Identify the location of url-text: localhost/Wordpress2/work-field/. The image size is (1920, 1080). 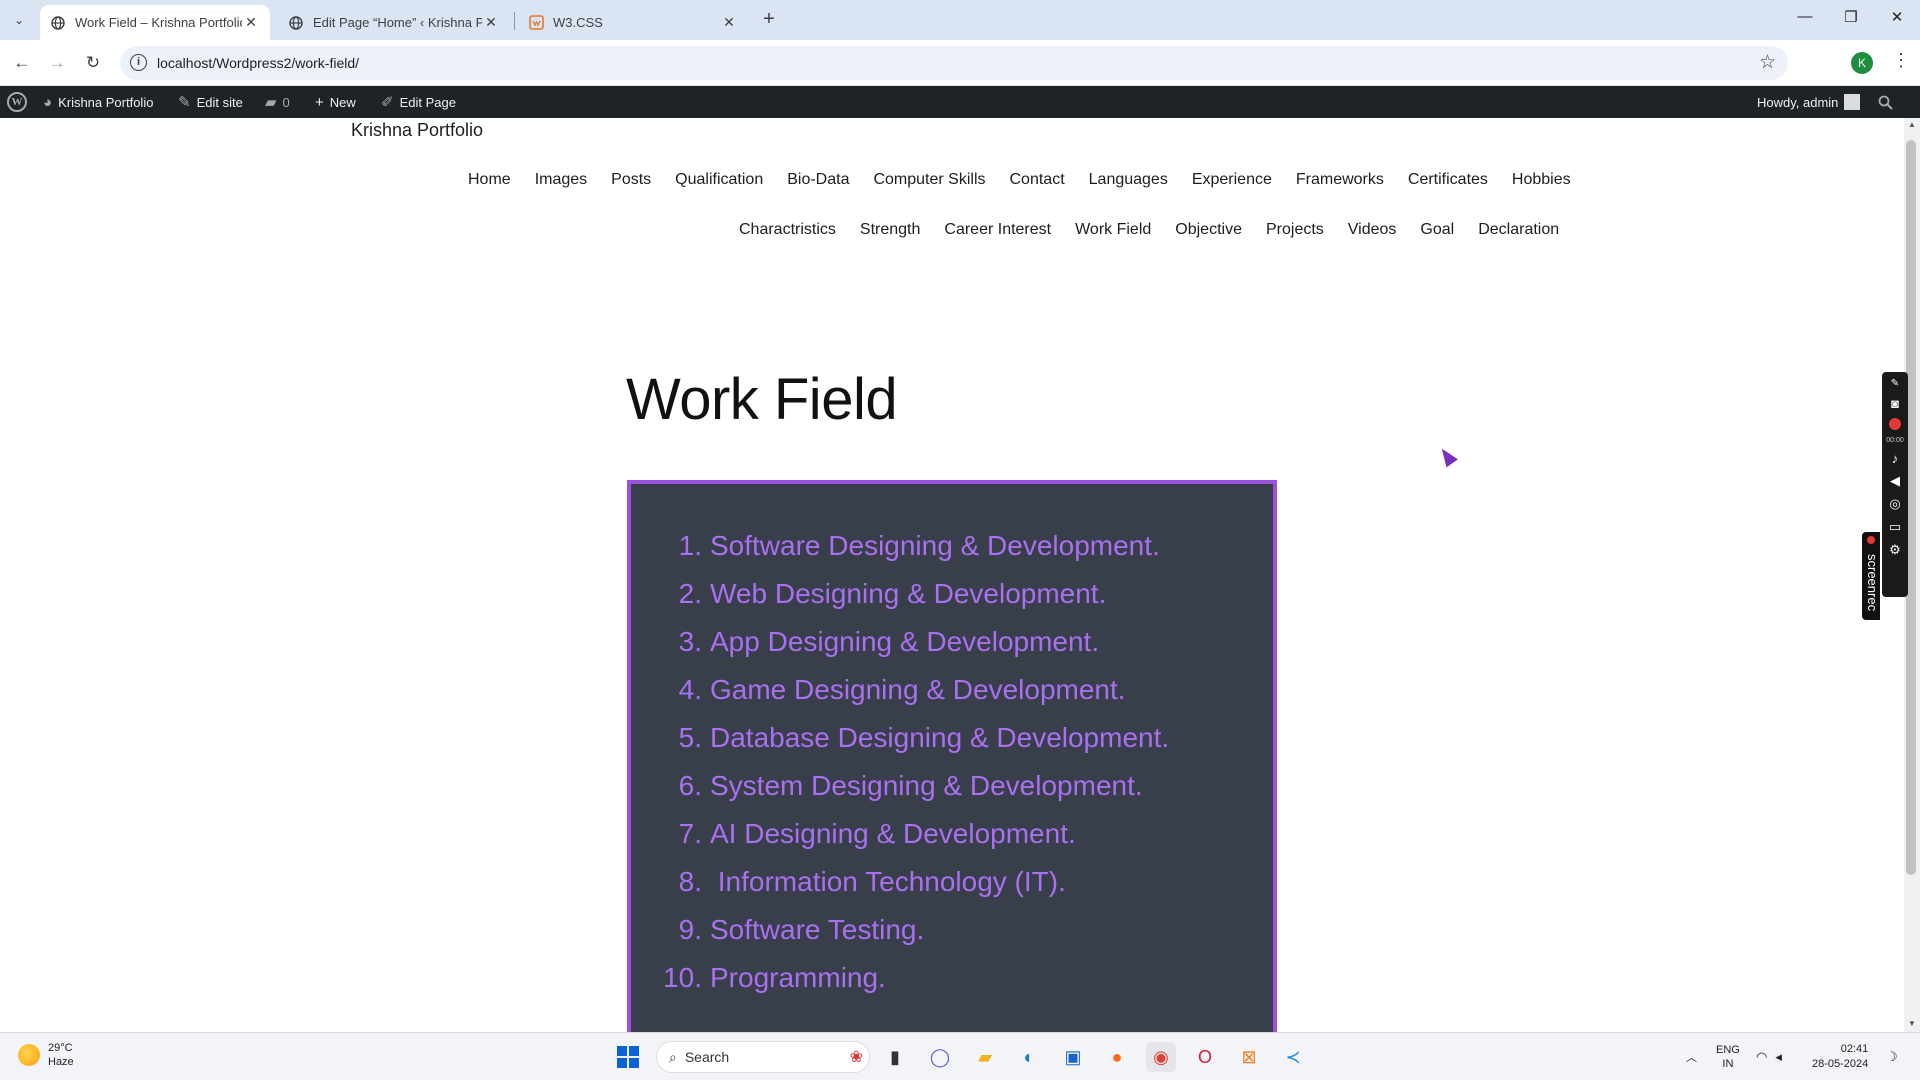
(258, 63).